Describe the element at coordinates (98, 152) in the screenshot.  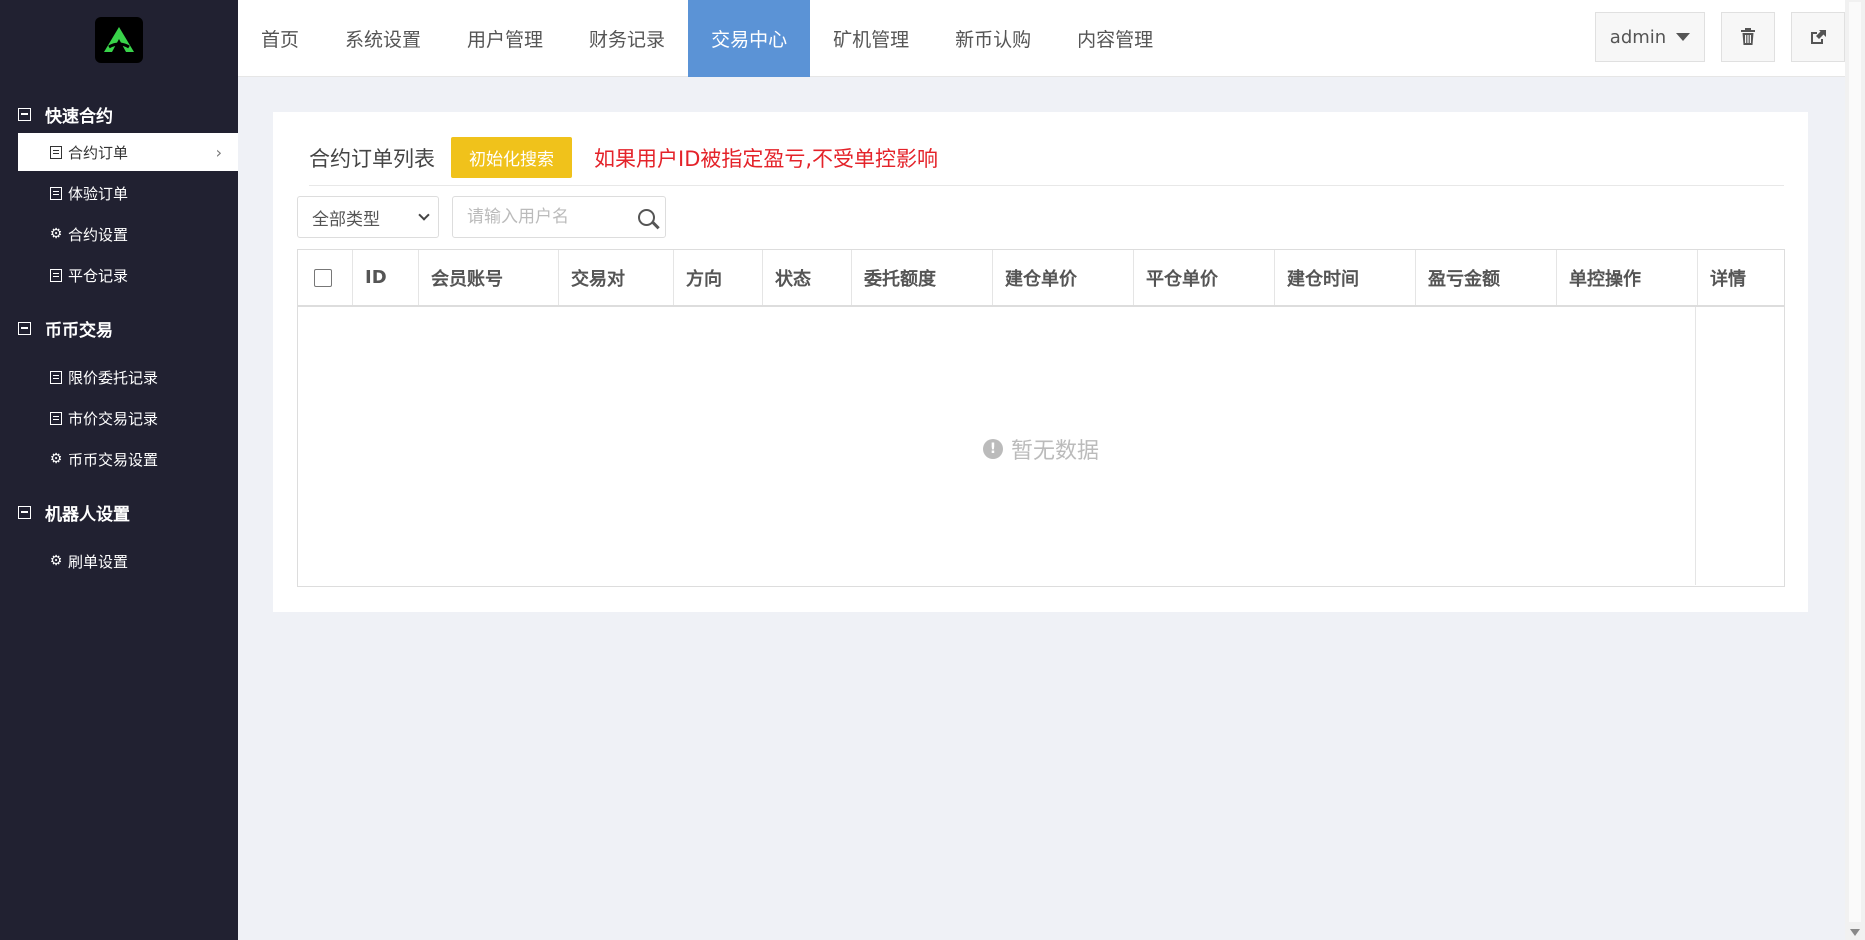
I see `sidebar-item-label: 合约订单` at that location.